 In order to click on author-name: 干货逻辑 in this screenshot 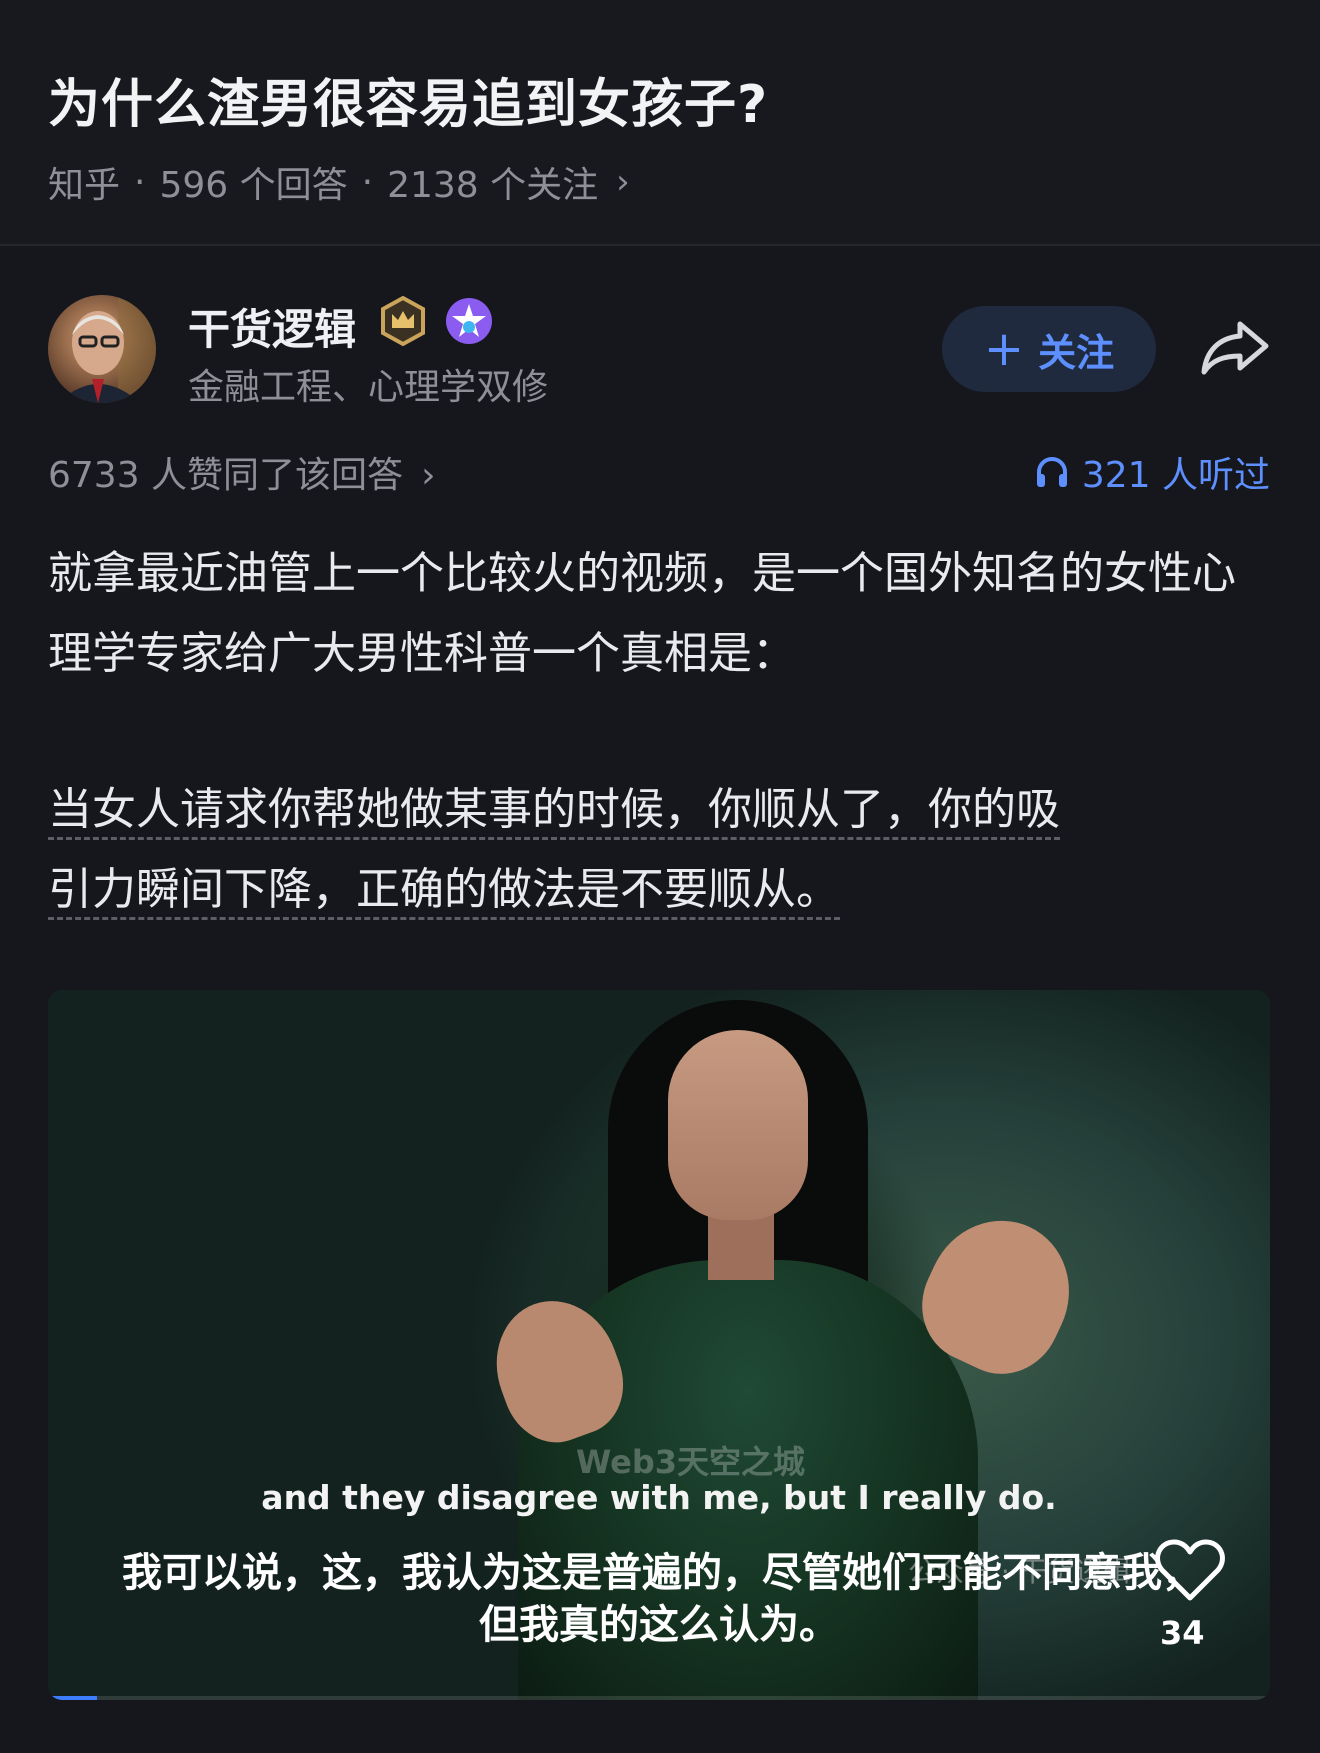, I will do `click(272, 326)`.